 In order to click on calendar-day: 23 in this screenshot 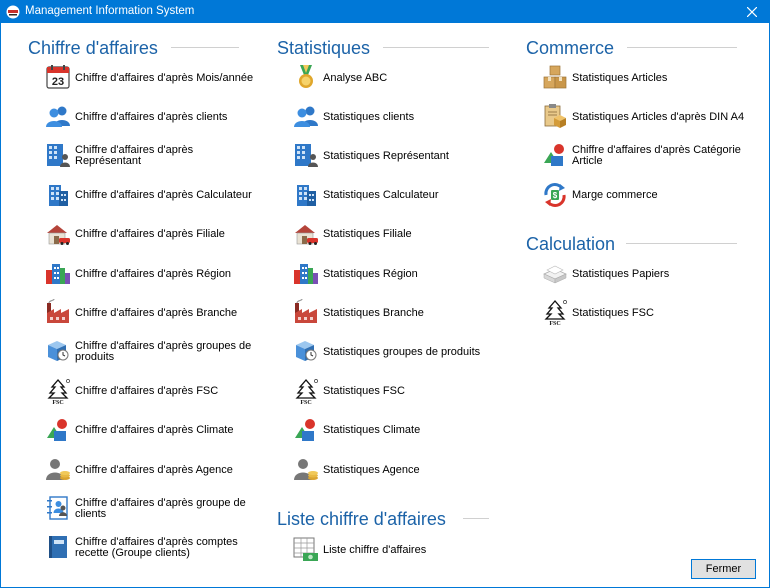, I will do `click(58, 82)`.